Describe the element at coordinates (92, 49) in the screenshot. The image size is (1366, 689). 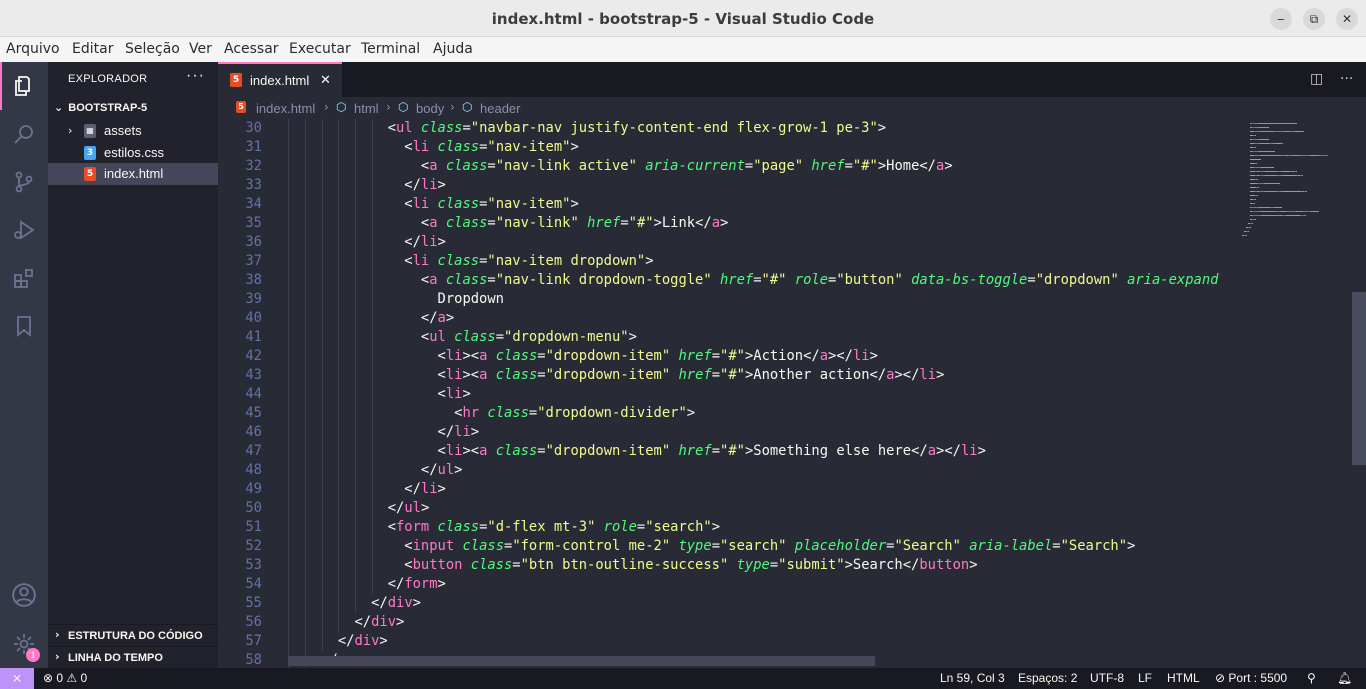
I see `menu-editar: Editar` at that location.